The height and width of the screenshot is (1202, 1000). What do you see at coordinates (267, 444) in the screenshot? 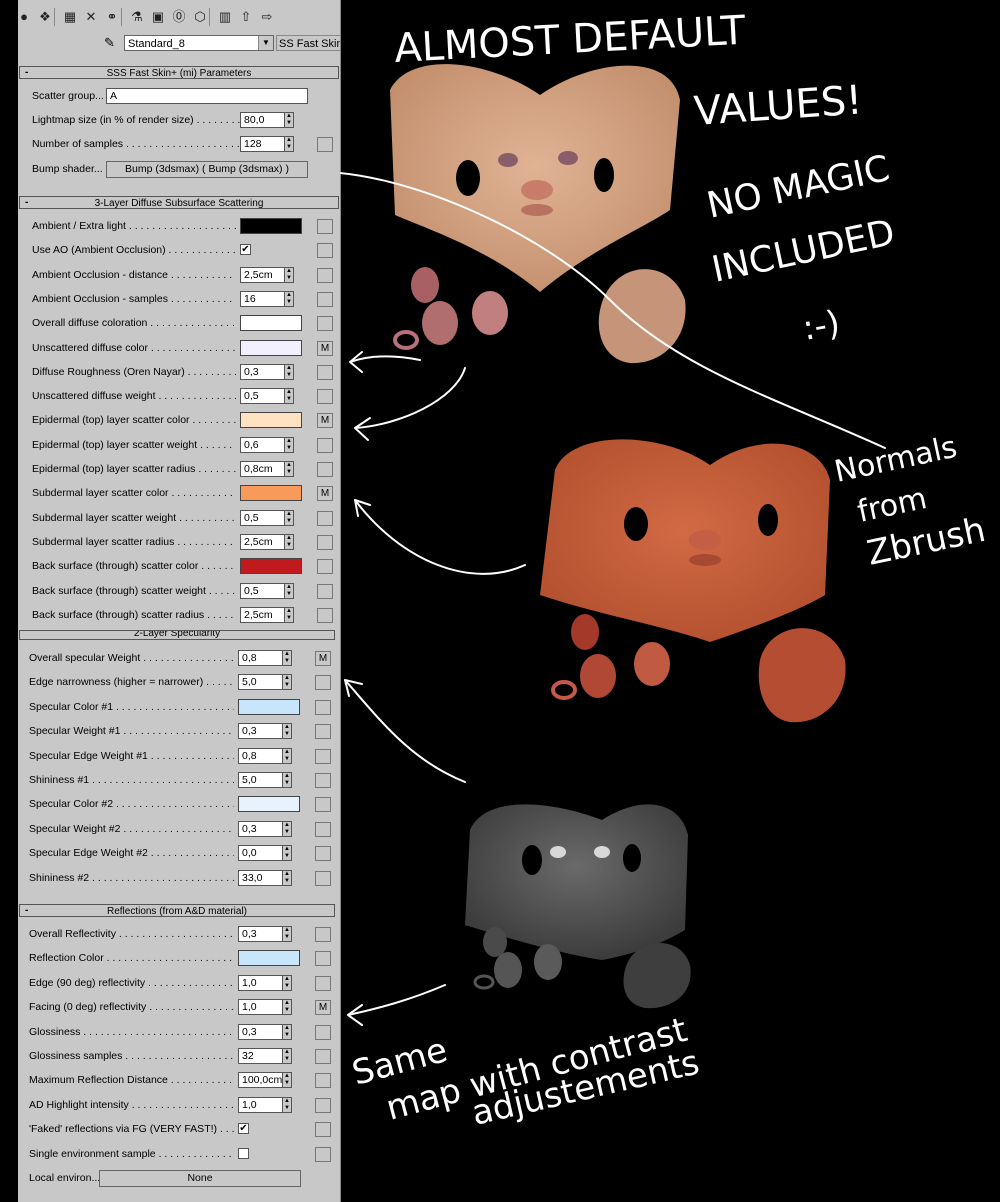
I see `diffuse-spinner: 0,6 ▲ ▼` at bounding box center [267, 444].